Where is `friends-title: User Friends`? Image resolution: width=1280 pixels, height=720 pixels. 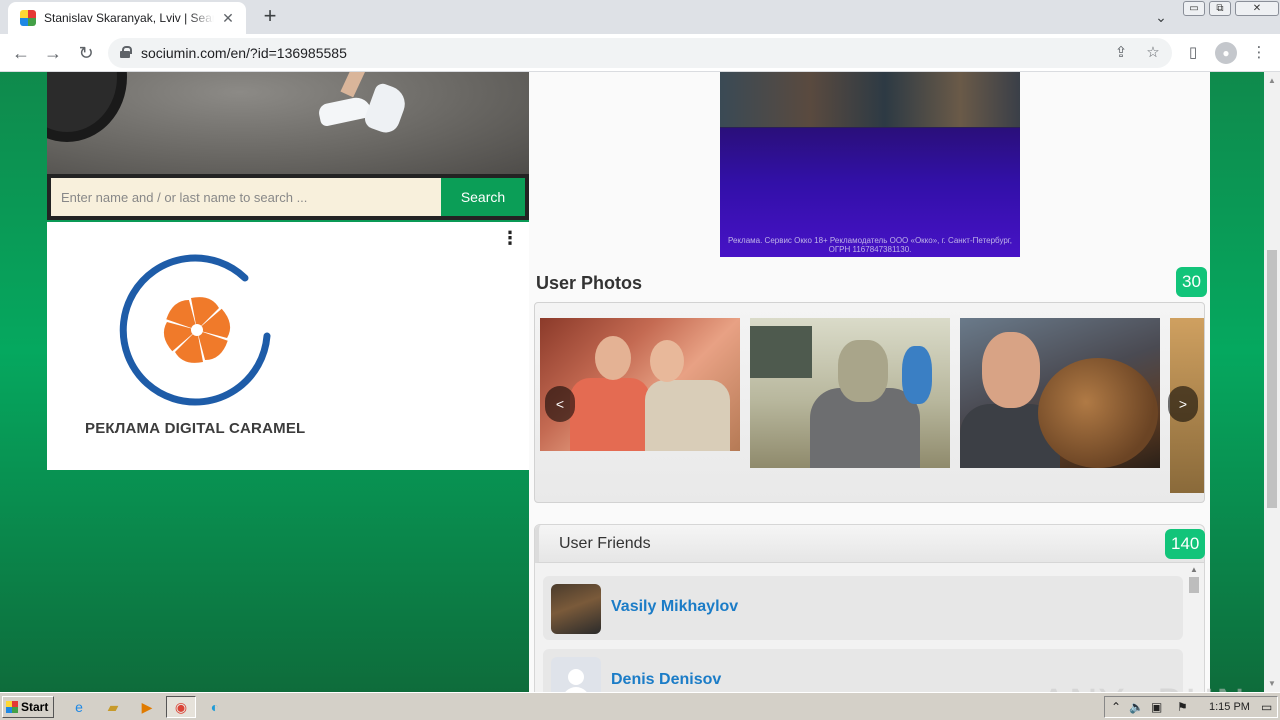
friends-title: User Friends is located at coordinates (605, 543).